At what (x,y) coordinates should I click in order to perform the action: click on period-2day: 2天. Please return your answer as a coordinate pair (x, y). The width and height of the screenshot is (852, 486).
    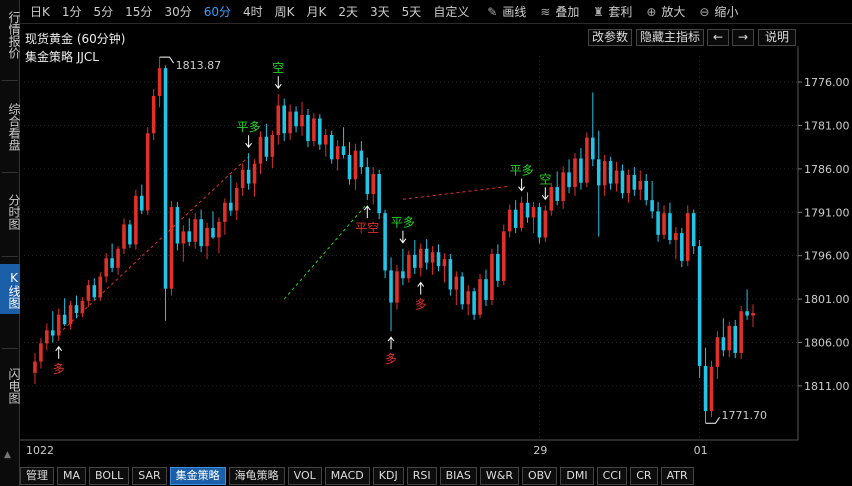
    Looking at the image, I should click on (348, 12).